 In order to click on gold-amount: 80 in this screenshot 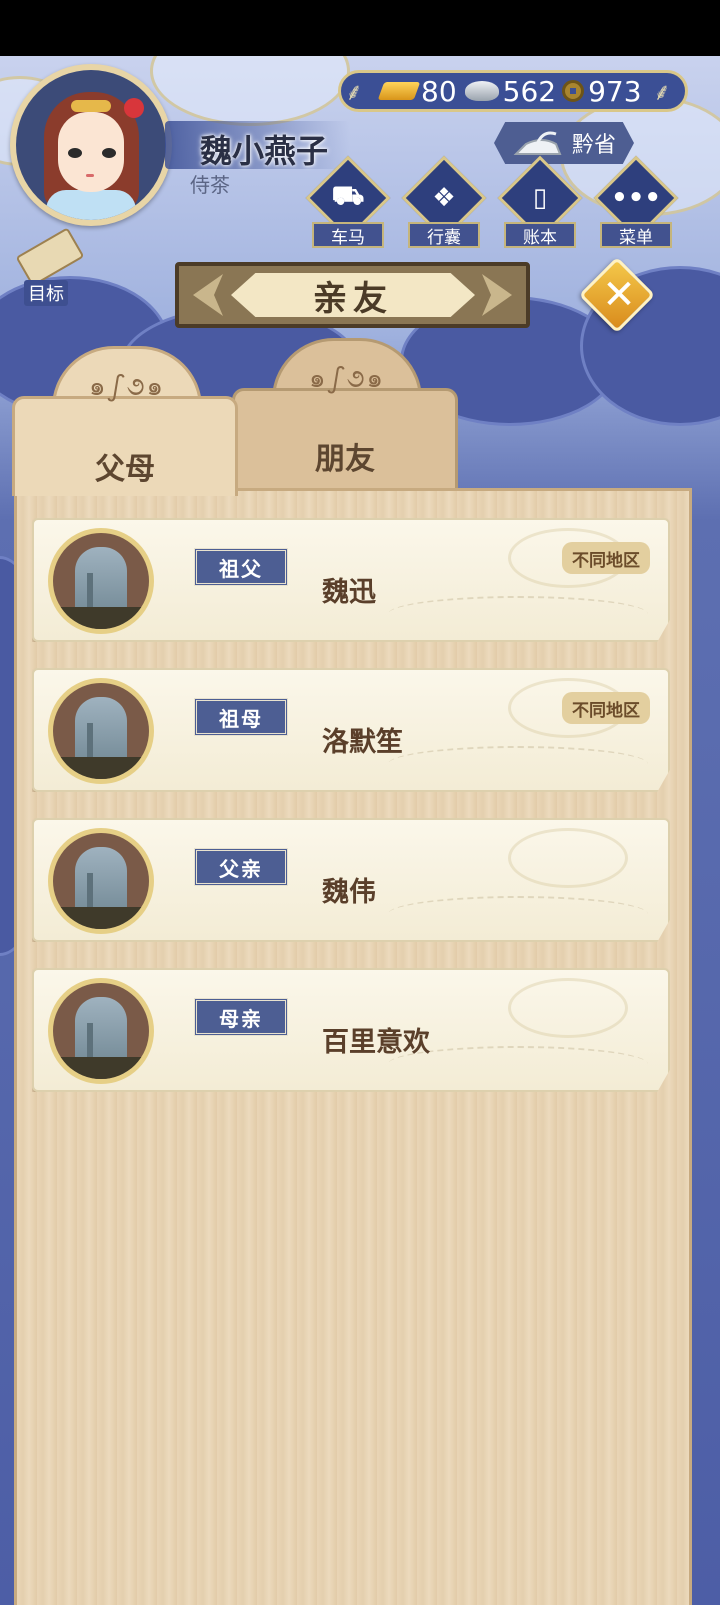, I will do `click(439, 91)`.